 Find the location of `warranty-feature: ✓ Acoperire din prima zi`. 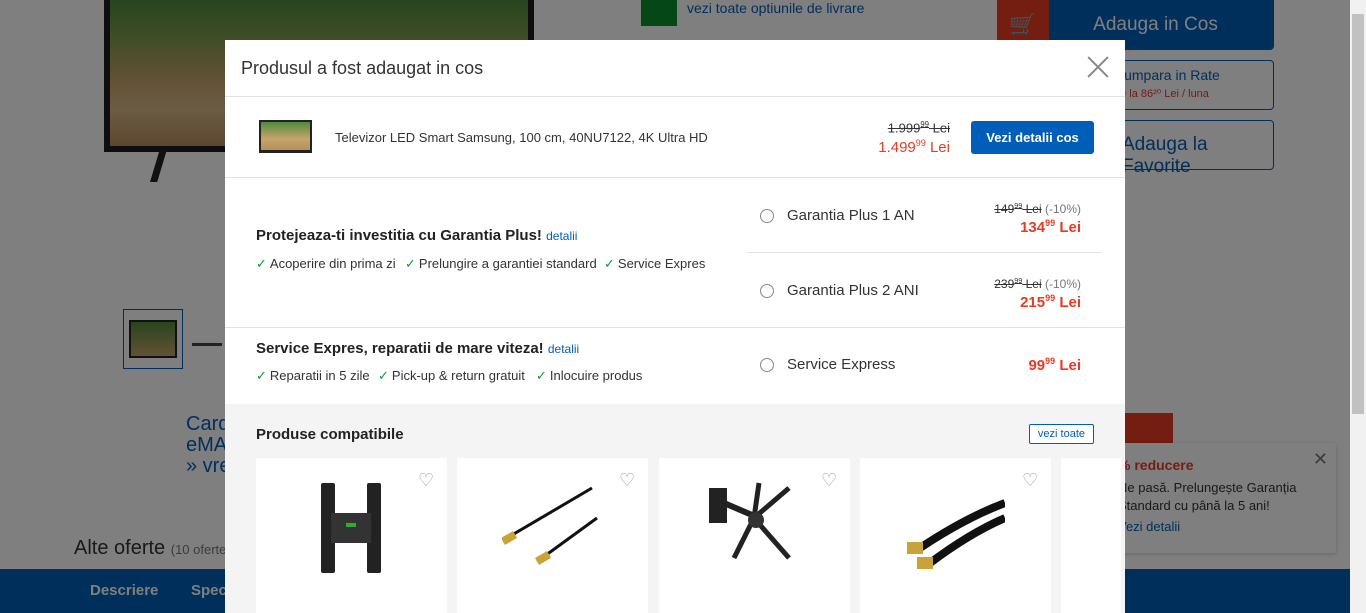

warranty-feature: ✓ Acoperire din prima zi is located at coordinates (326, 264).